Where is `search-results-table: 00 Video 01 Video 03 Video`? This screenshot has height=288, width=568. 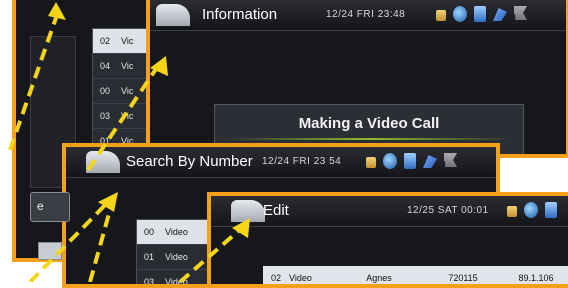
search-results-table: 00 Video 01 Video 03 Video is located at coordinates (177, 253).